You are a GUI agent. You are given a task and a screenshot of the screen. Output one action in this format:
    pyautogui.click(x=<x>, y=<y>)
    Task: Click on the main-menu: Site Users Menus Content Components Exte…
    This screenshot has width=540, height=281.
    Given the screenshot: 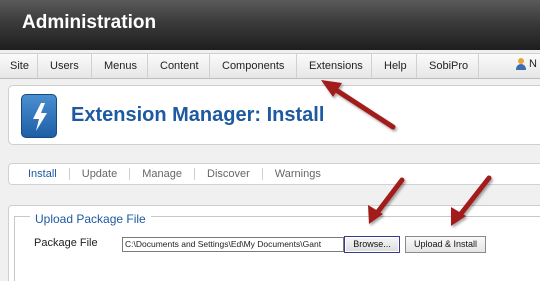 What is the action you would take?
    pyautogui.click(x=270, y=66)
    